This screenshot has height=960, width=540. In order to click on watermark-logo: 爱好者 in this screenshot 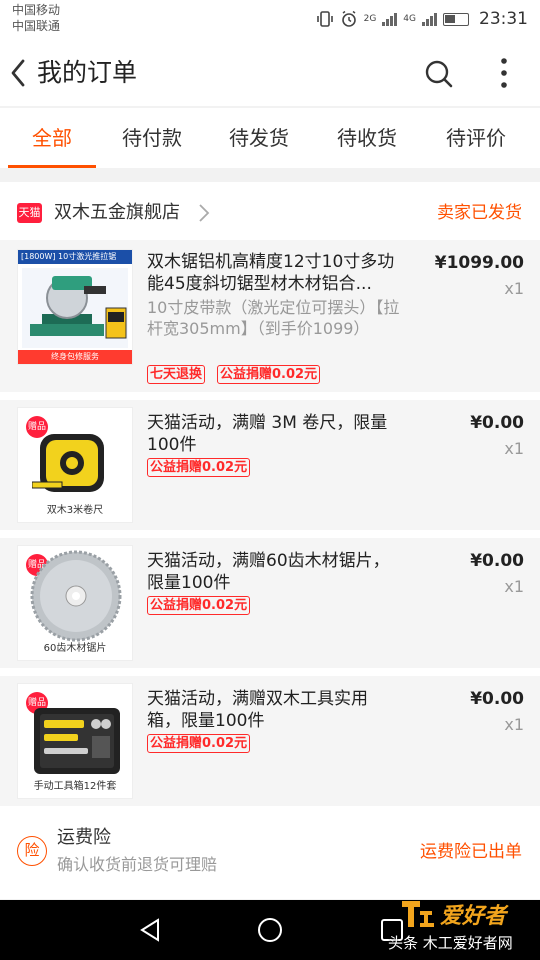, I will do `click(455, 915)`.